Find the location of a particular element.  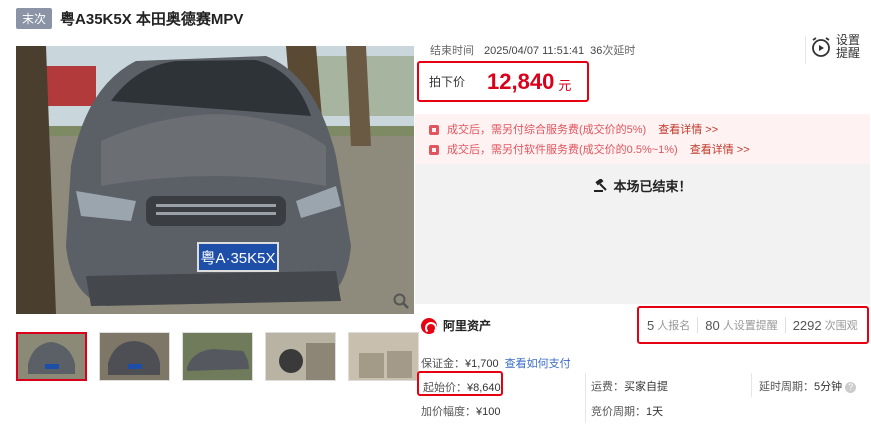

fee-line: 成交后，需另付软件服务费(成交价的0.5%~1%) 查看详情 >> is located at coordinates (642, 150).